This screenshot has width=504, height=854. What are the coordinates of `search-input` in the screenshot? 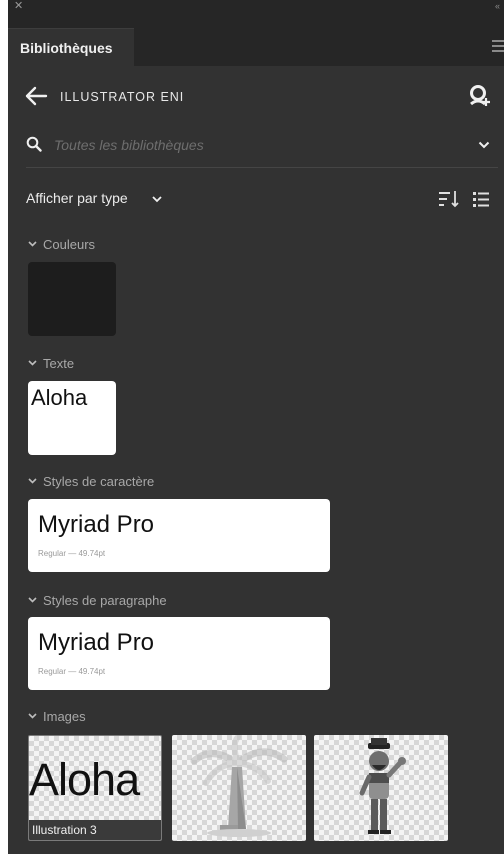 It's located at (254, 145).